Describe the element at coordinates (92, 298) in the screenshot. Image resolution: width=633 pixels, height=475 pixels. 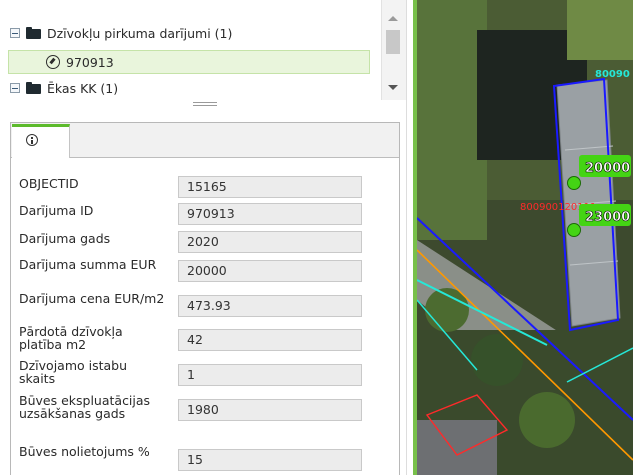
I see `field-label-price-per-m2: Darījuma cena EUR/m2` at that location.